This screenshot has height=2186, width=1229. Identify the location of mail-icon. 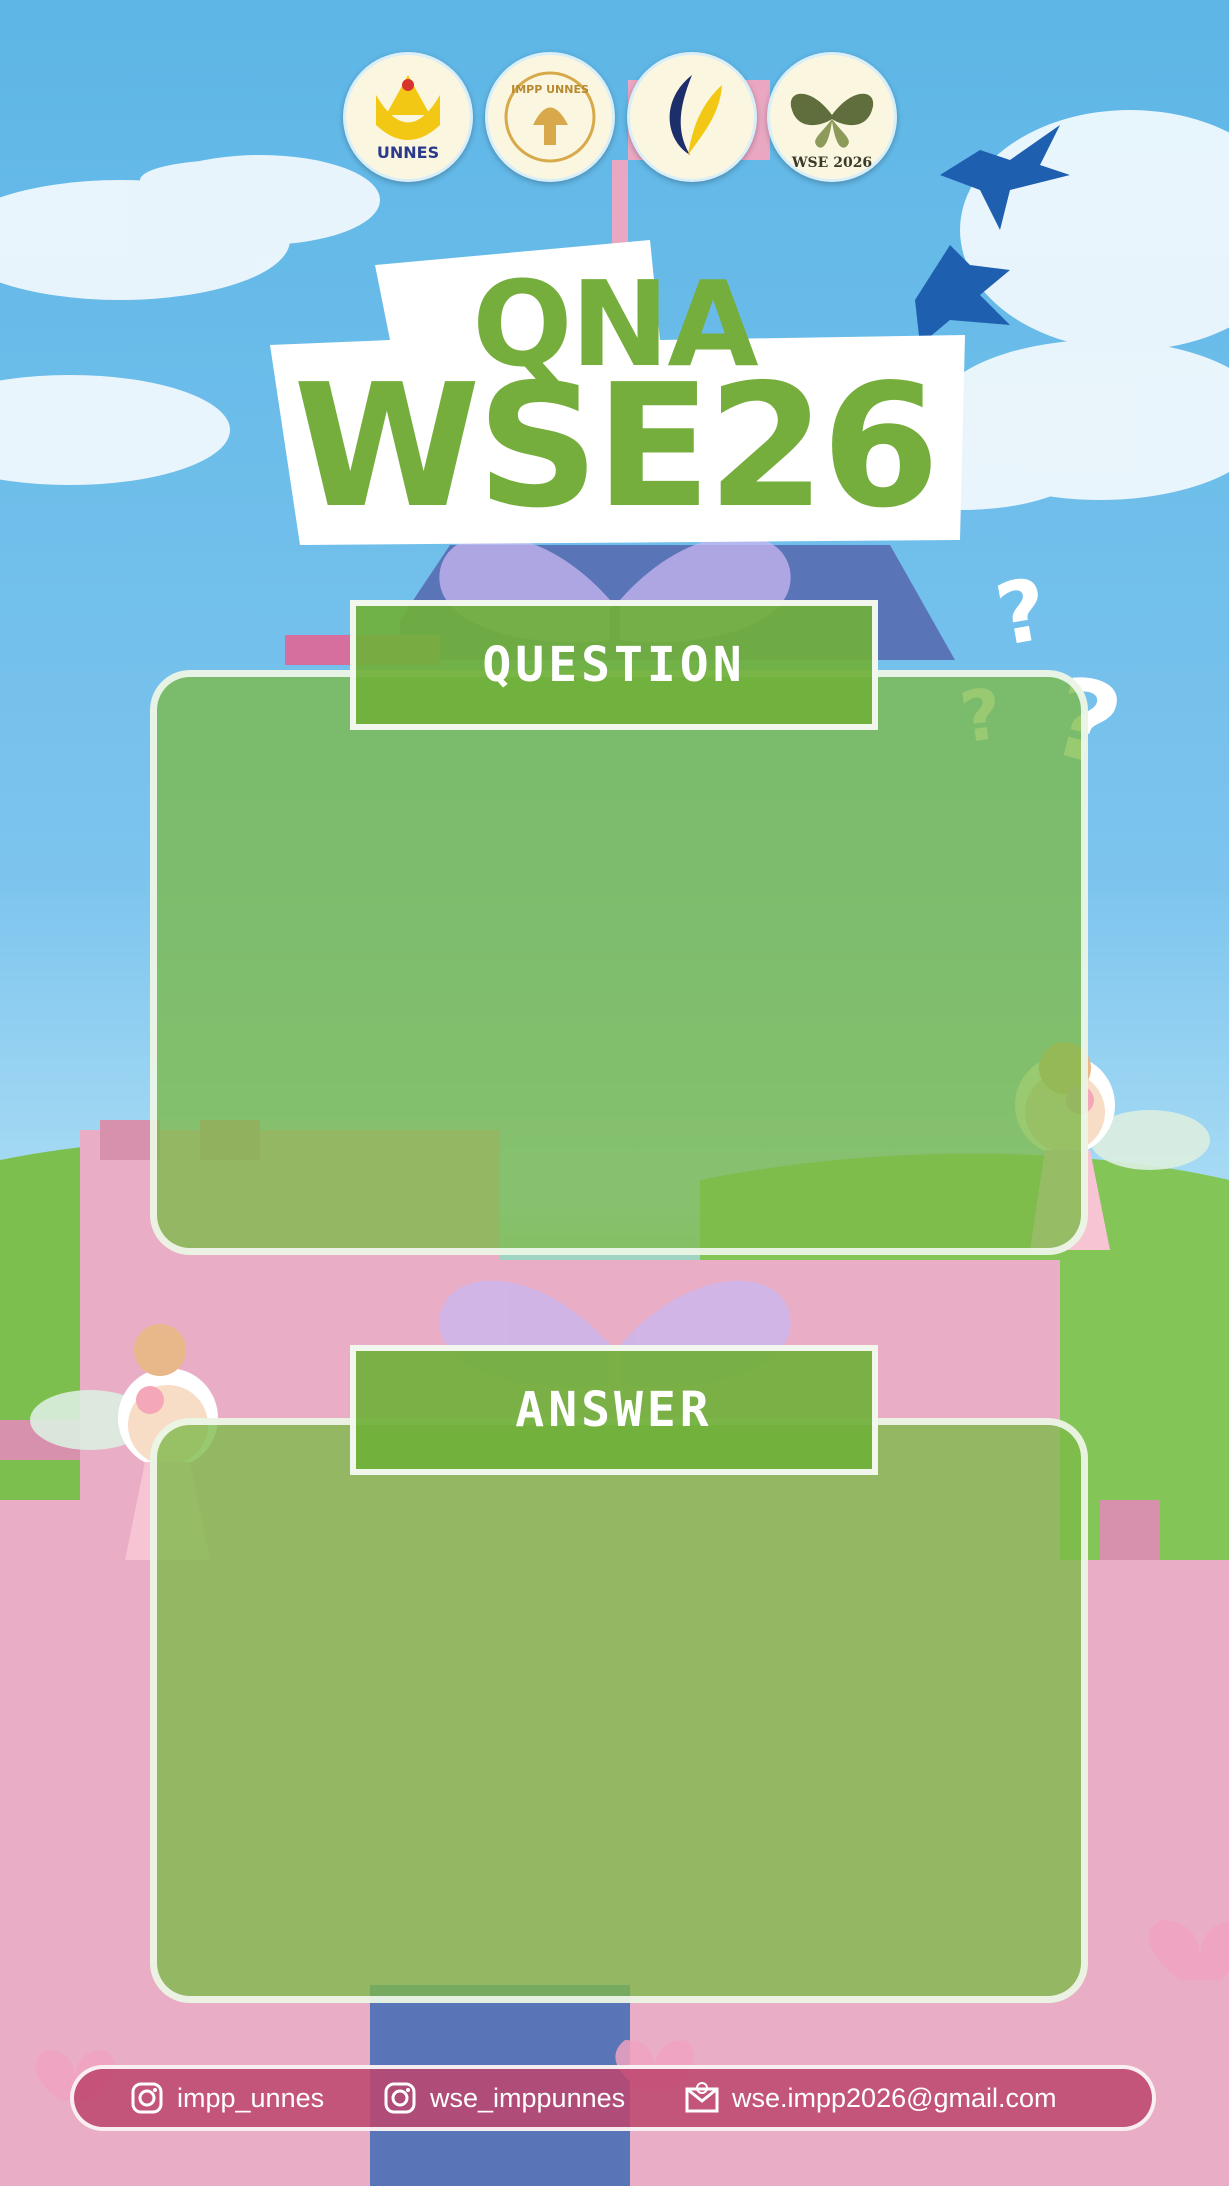
(702, 2098).